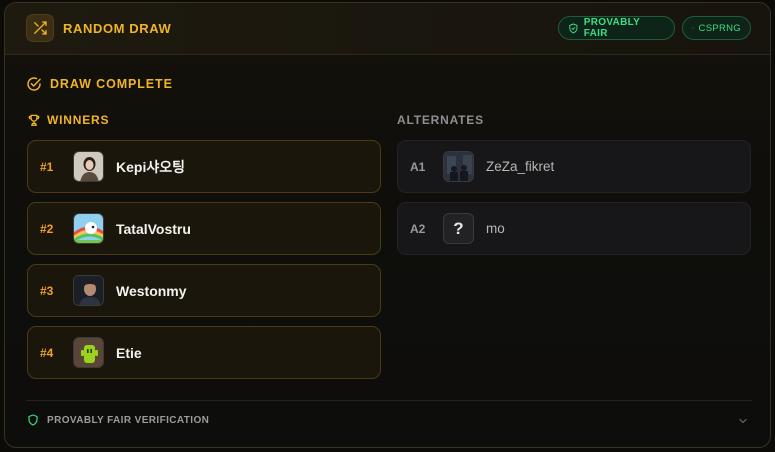 Image resolution: width=775 pixels, height=452 pixels. What do you see at coordinates (418, 166) in the screenshot?
I see `alternate-rank: A1` at bounding box center [418, 166].